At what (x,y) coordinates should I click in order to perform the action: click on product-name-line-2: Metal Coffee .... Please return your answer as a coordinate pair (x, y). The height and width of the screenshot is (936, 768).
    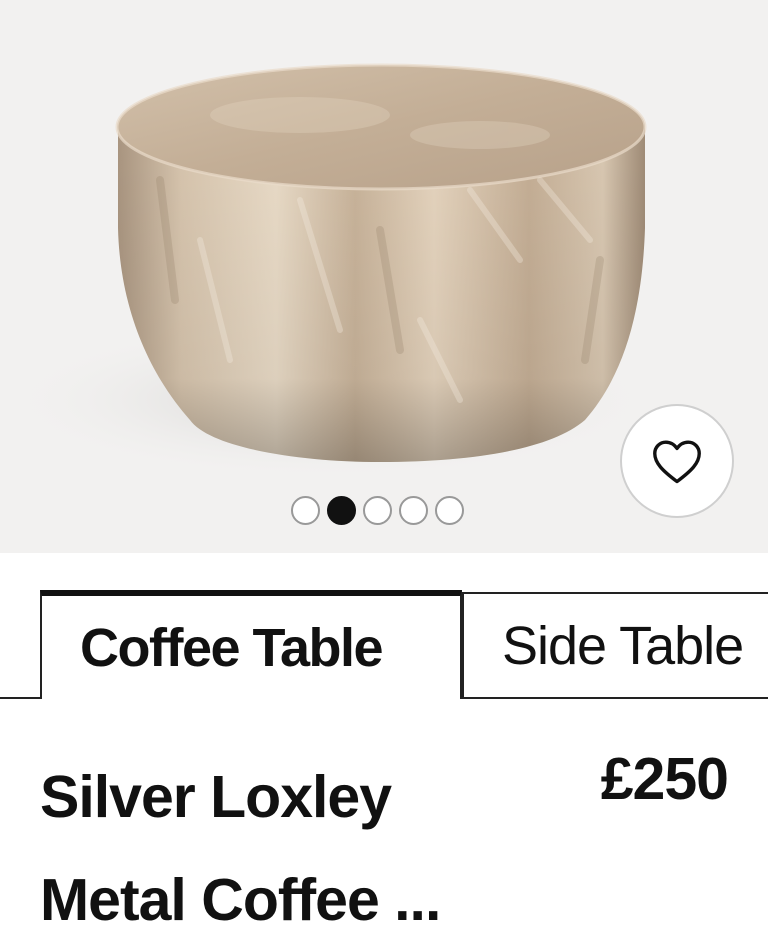
    Looking at the image, I should click on (240, 900).